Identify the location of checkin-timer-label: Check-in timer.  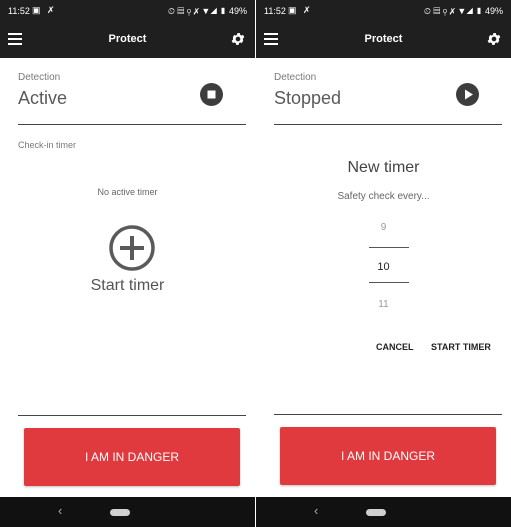
(47, 145).